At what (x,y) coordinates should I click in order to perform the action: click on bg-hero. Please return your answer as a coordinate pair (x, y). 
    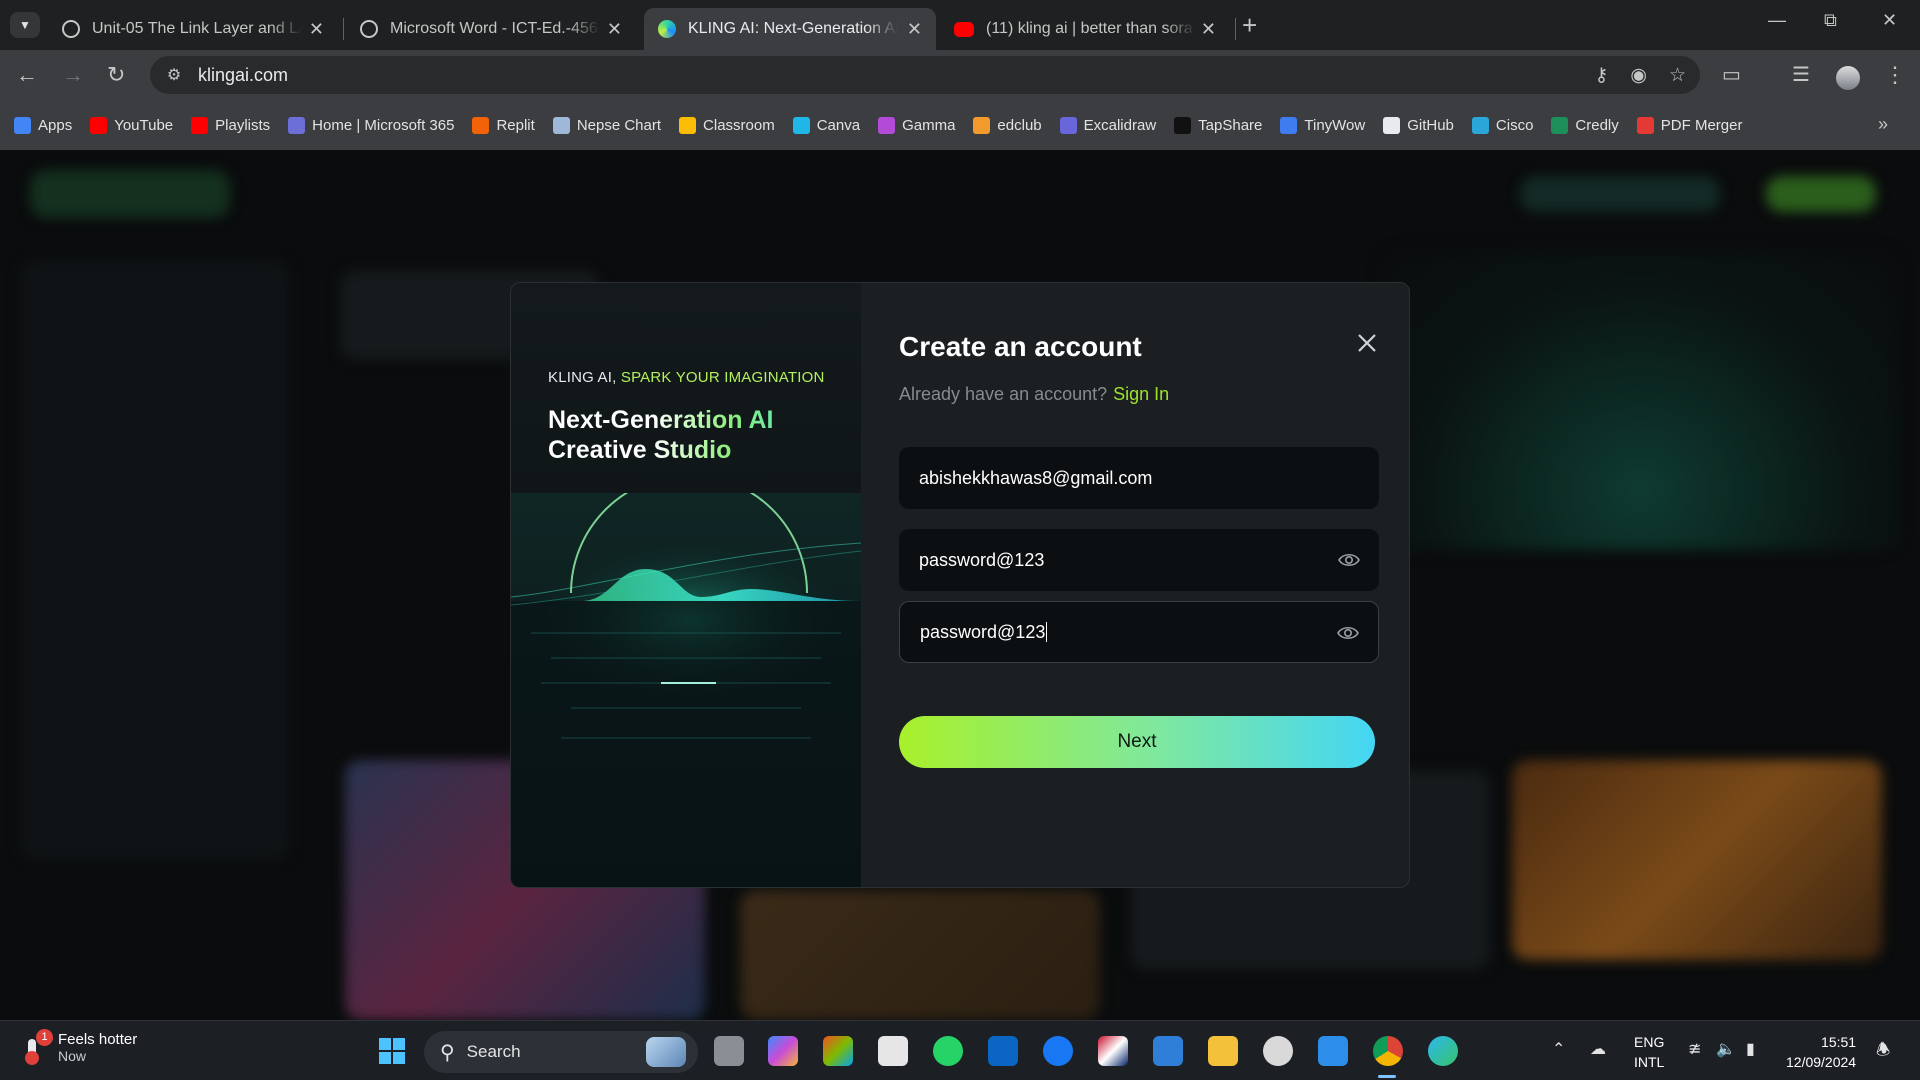
    Looking at the image, I should click on (1640, 400).